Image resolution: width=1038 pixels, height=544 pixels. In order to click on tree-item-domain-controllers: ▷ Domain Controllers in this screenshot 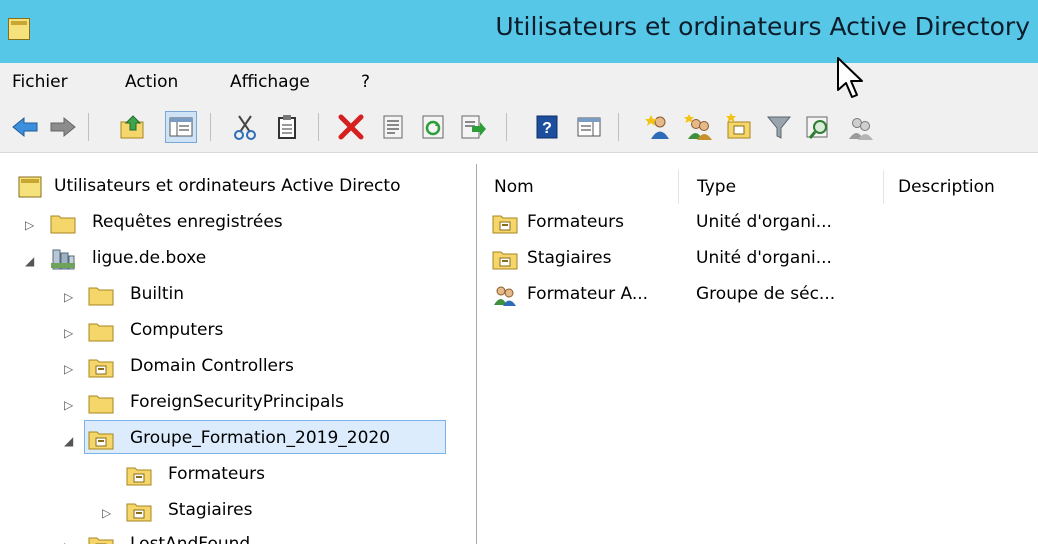, I will do `click(238, 369)`.